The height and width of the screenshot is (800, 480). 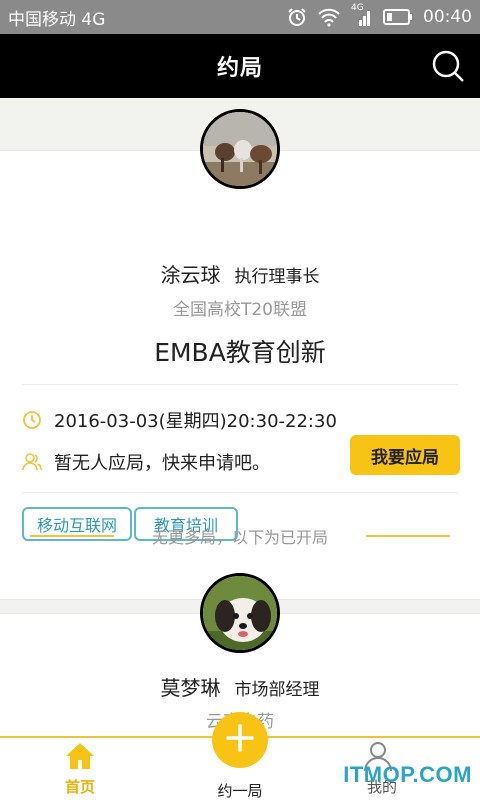 What do you see at coordinates (240, 352) in the screenshot?
I see `event-subject: EMBA教育创新` at bounding box center [240, 352].